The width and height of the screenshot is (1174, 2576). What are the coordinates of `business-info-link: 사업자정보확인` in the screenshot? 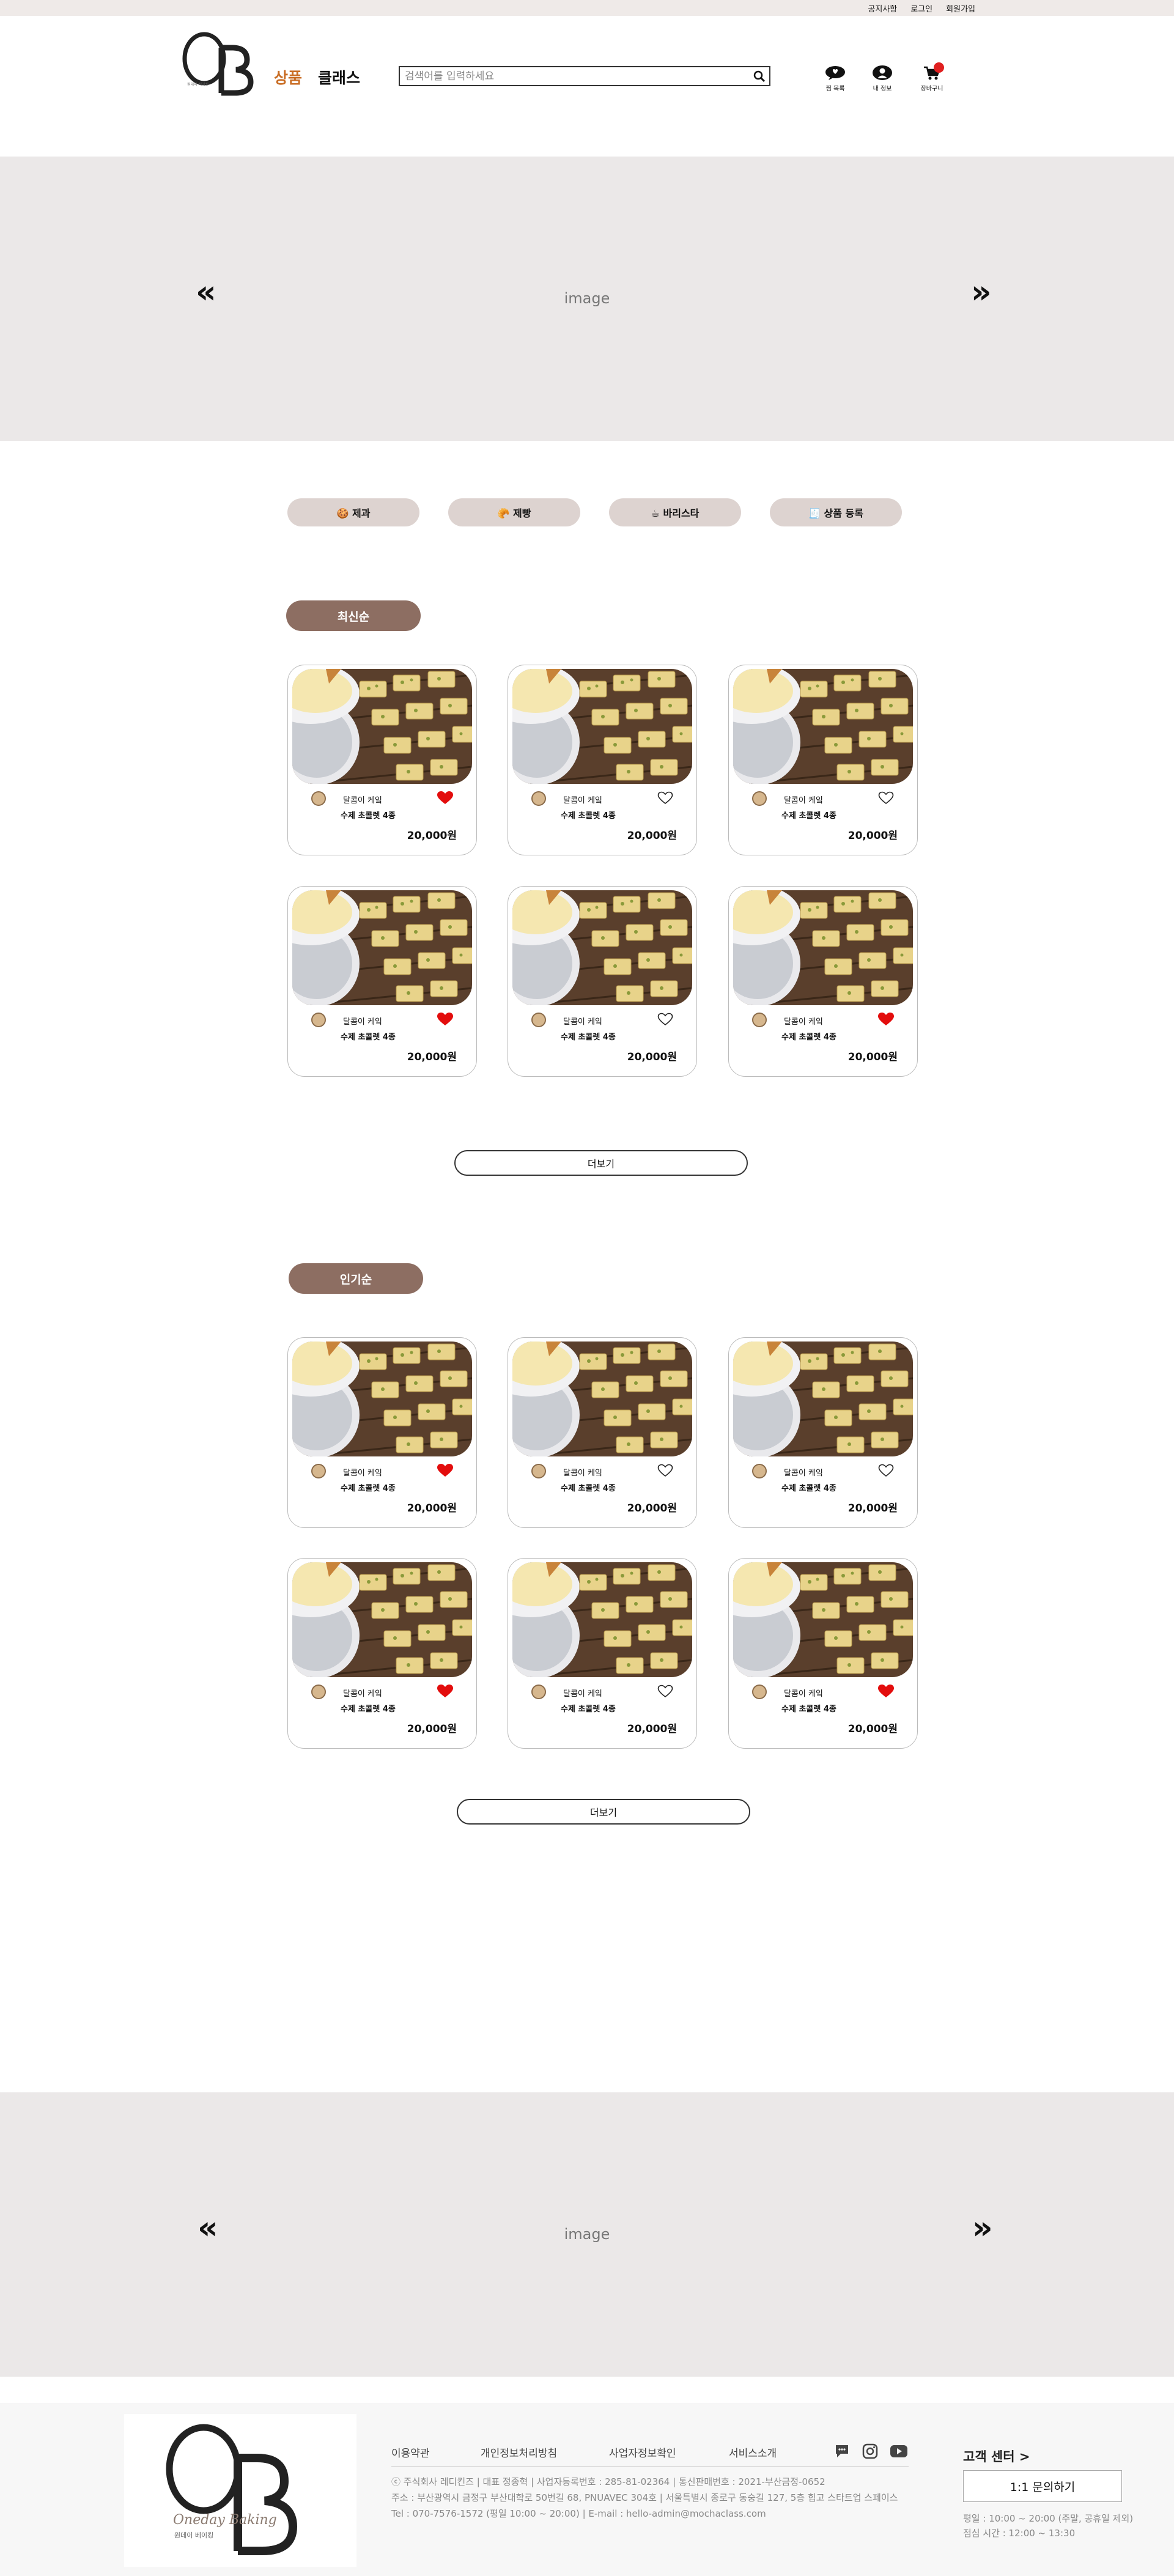 It's located at (642, 2452).